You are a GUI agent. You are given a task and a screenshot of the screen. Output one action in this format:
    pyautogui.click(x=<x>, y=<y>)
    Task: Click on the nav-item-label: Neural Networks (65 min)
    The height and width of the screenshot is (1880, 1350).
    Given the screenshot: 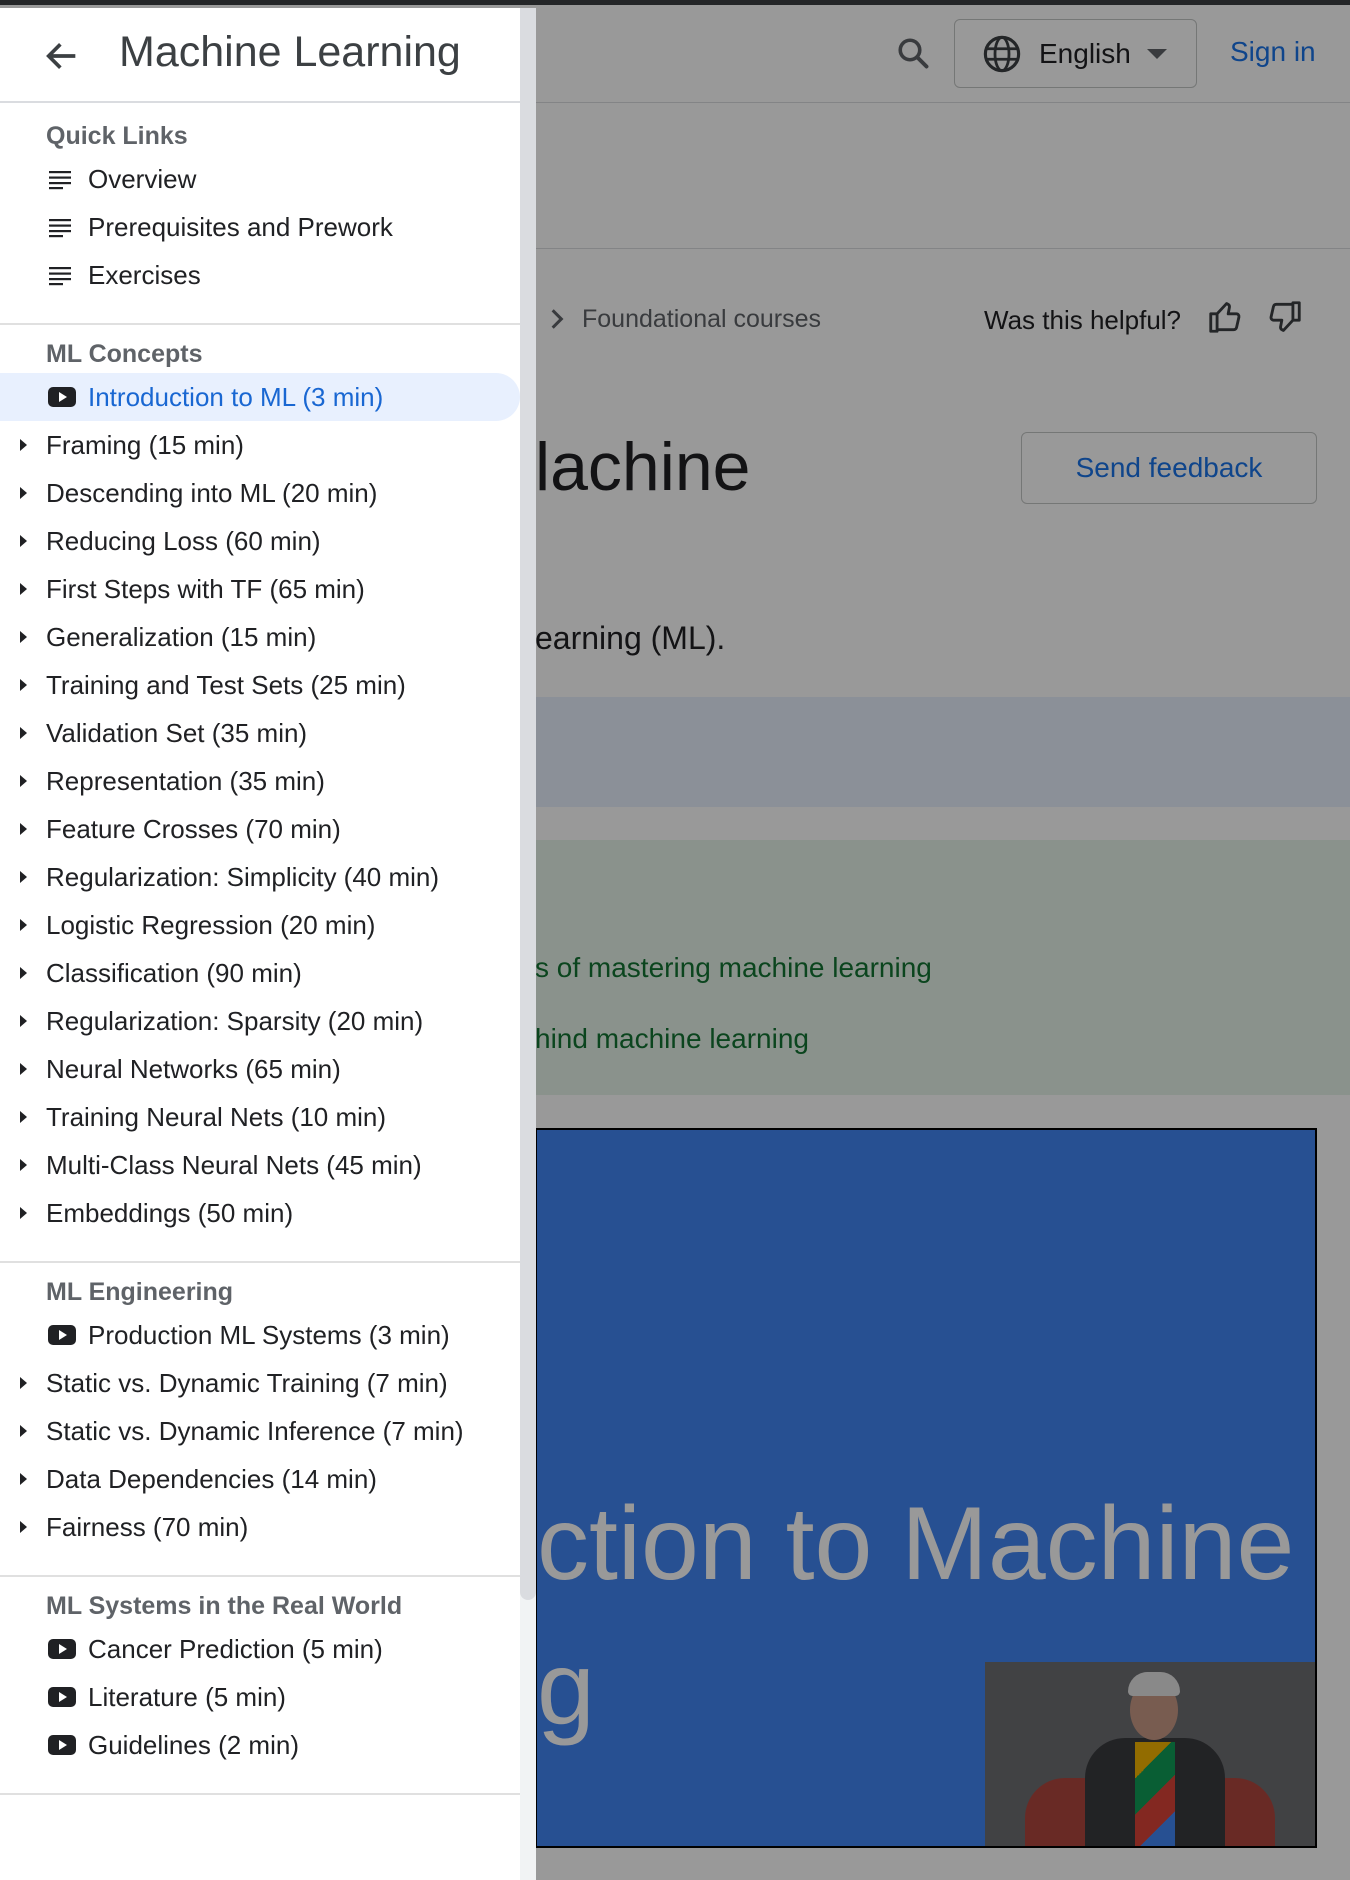 What is the action you would take?
    pyautogui.click(x=193, y=1069)
    